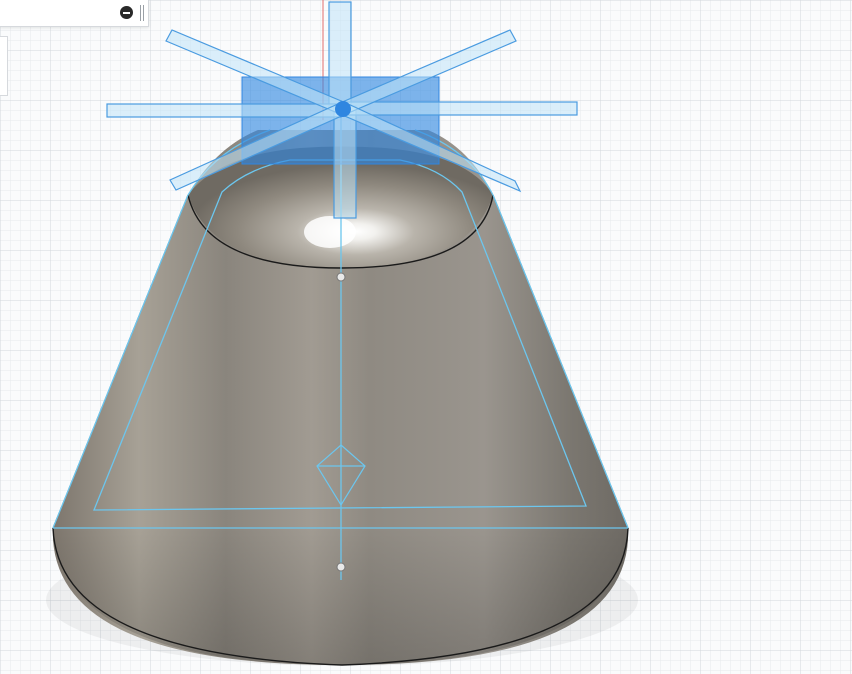  What do you see at coordinates (142, 13) in the screenshot?
I see `resize-grip-icon` at bounding box center [142, 13].